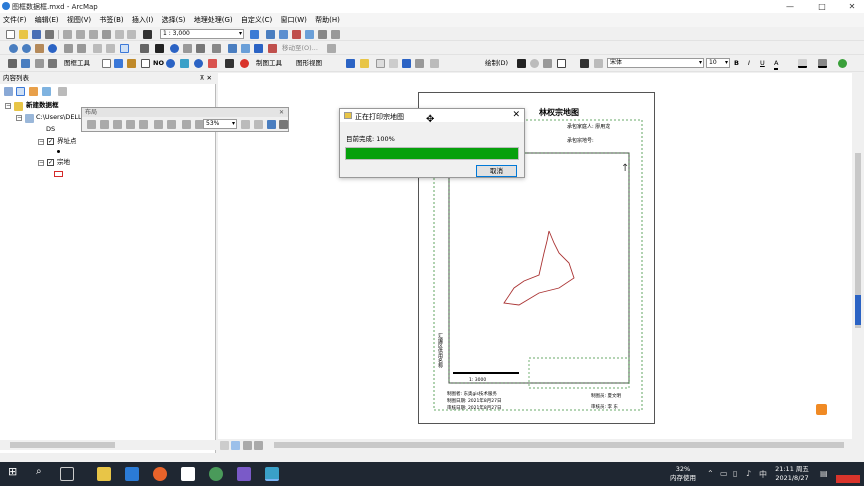 This screenshot has height=486, width=864. Describe the element at coordinates (322, 34) in the screenshot. I see `arctoolbox-icon` at that location.